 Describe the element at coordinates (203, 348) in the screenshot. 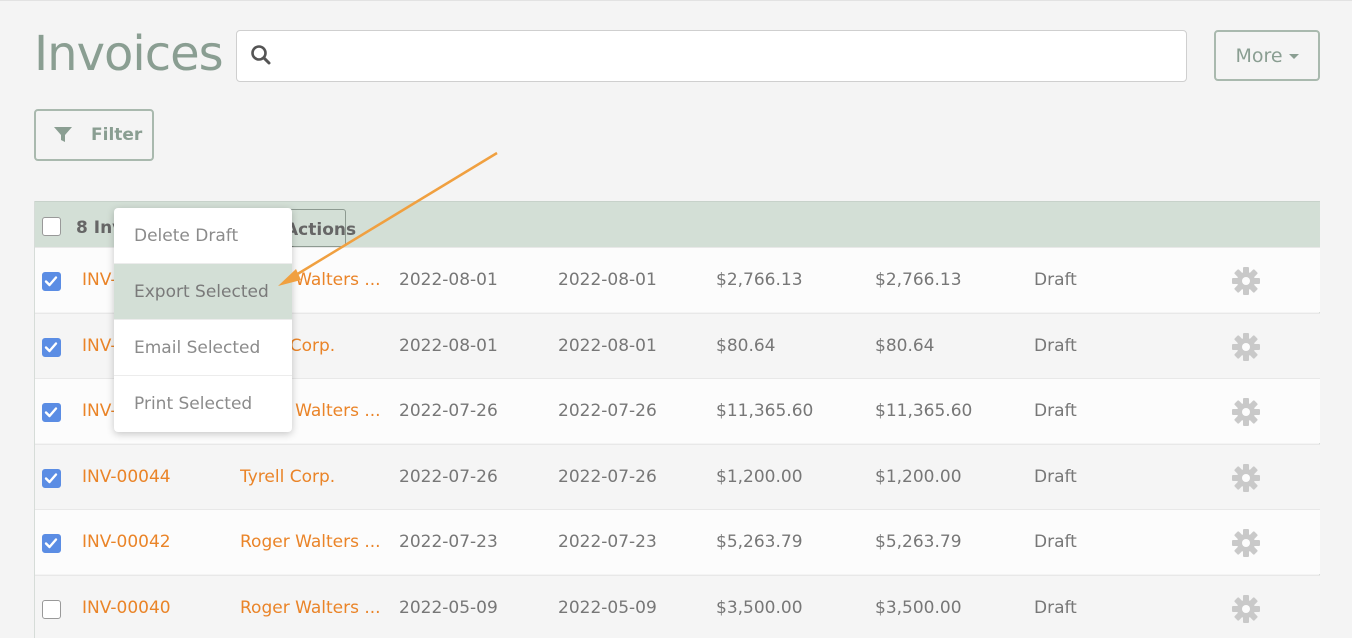

I see `menu-item-email-selected: Email Selected` at that location.